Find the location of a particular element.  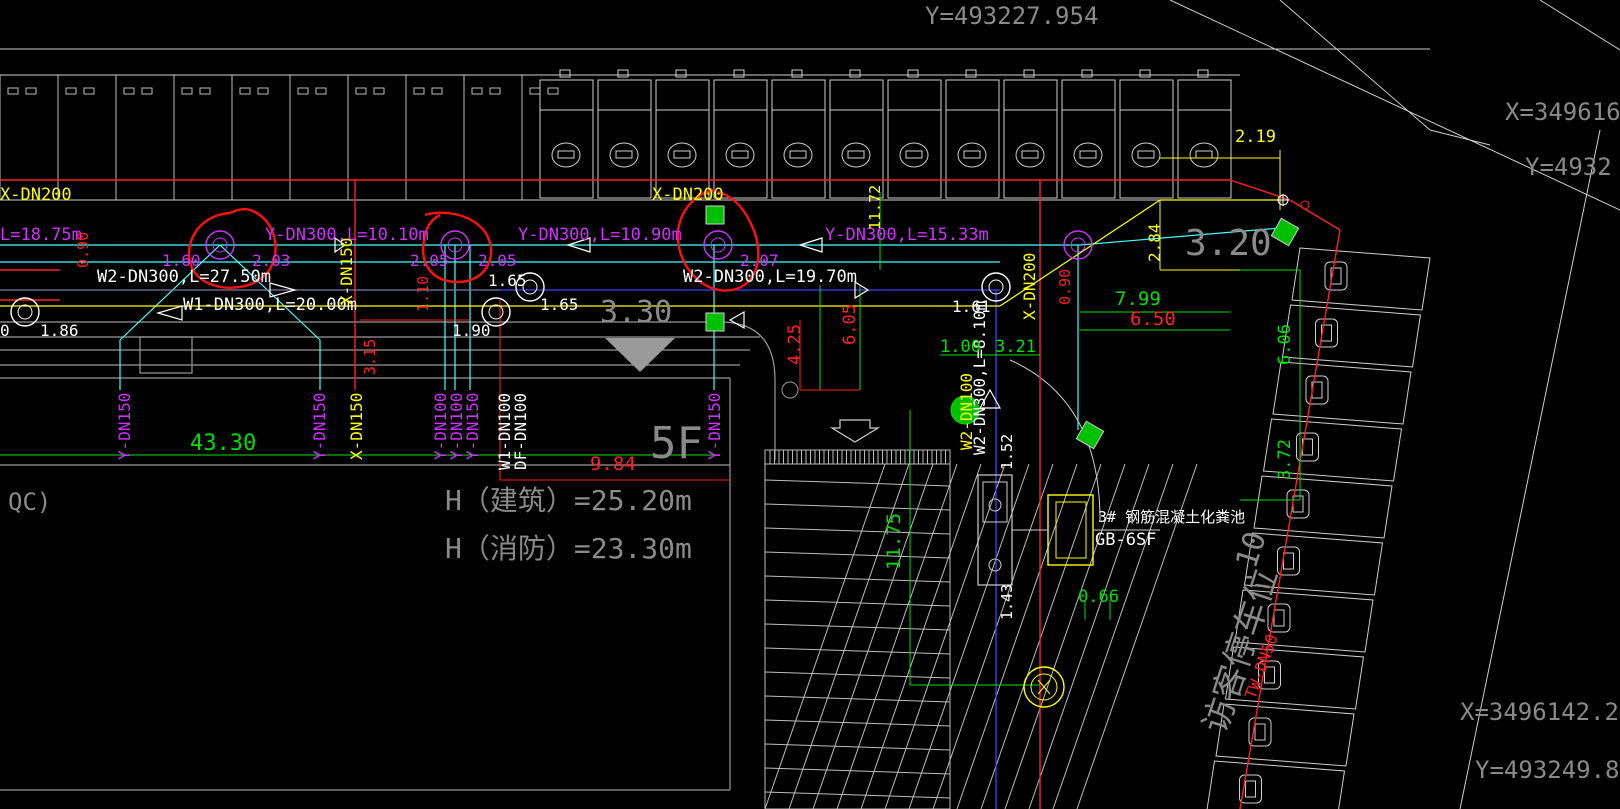

pipe-label-x-dn200-mid: X-DN200 is located at coordinates (688, 195).